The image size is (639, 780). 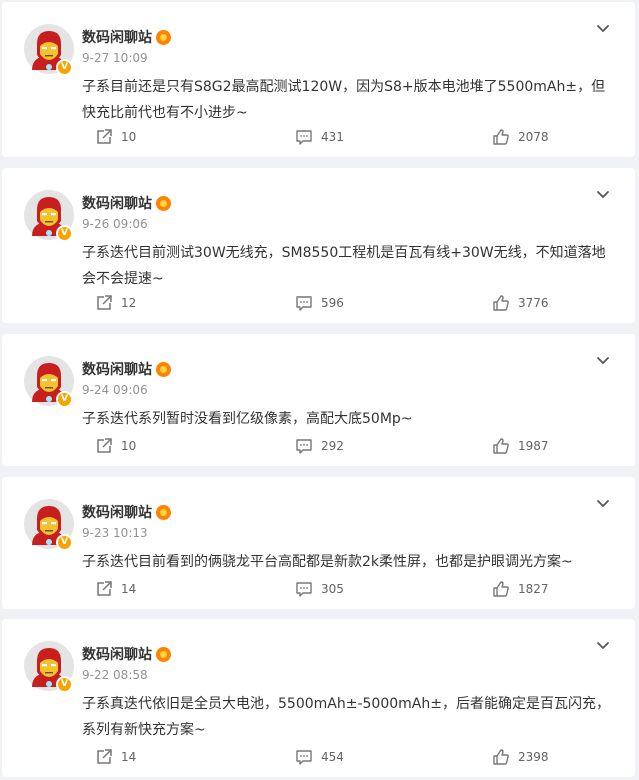 What do you see at coordinates (533, 303) in the screenshot?
I see `like-count: 3776` at bounding box center [533, 303].